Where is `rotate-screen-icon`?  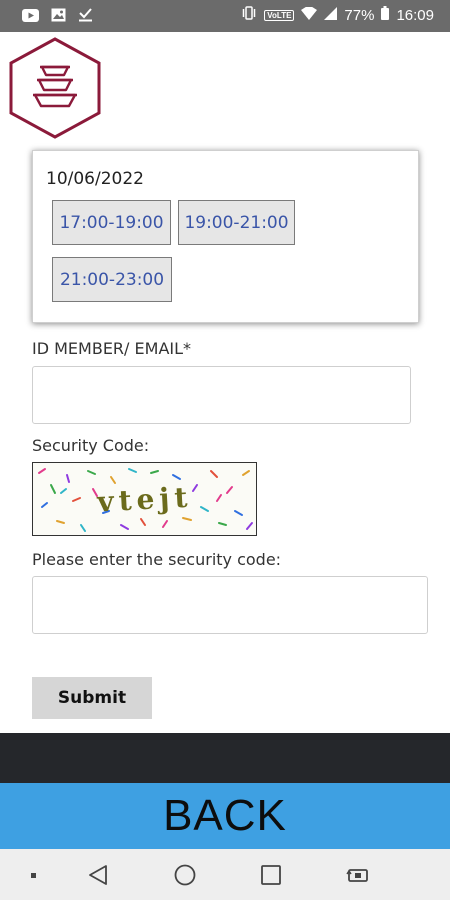
rotate-screen-icon is located at coordinates (358, 875).